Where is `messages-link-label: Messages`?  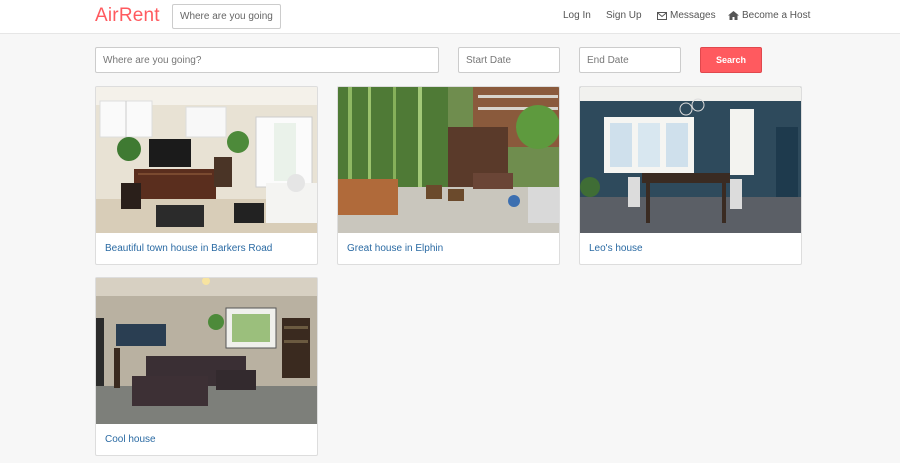
messages-link-label: Messages is located at coordinates (693, 15).